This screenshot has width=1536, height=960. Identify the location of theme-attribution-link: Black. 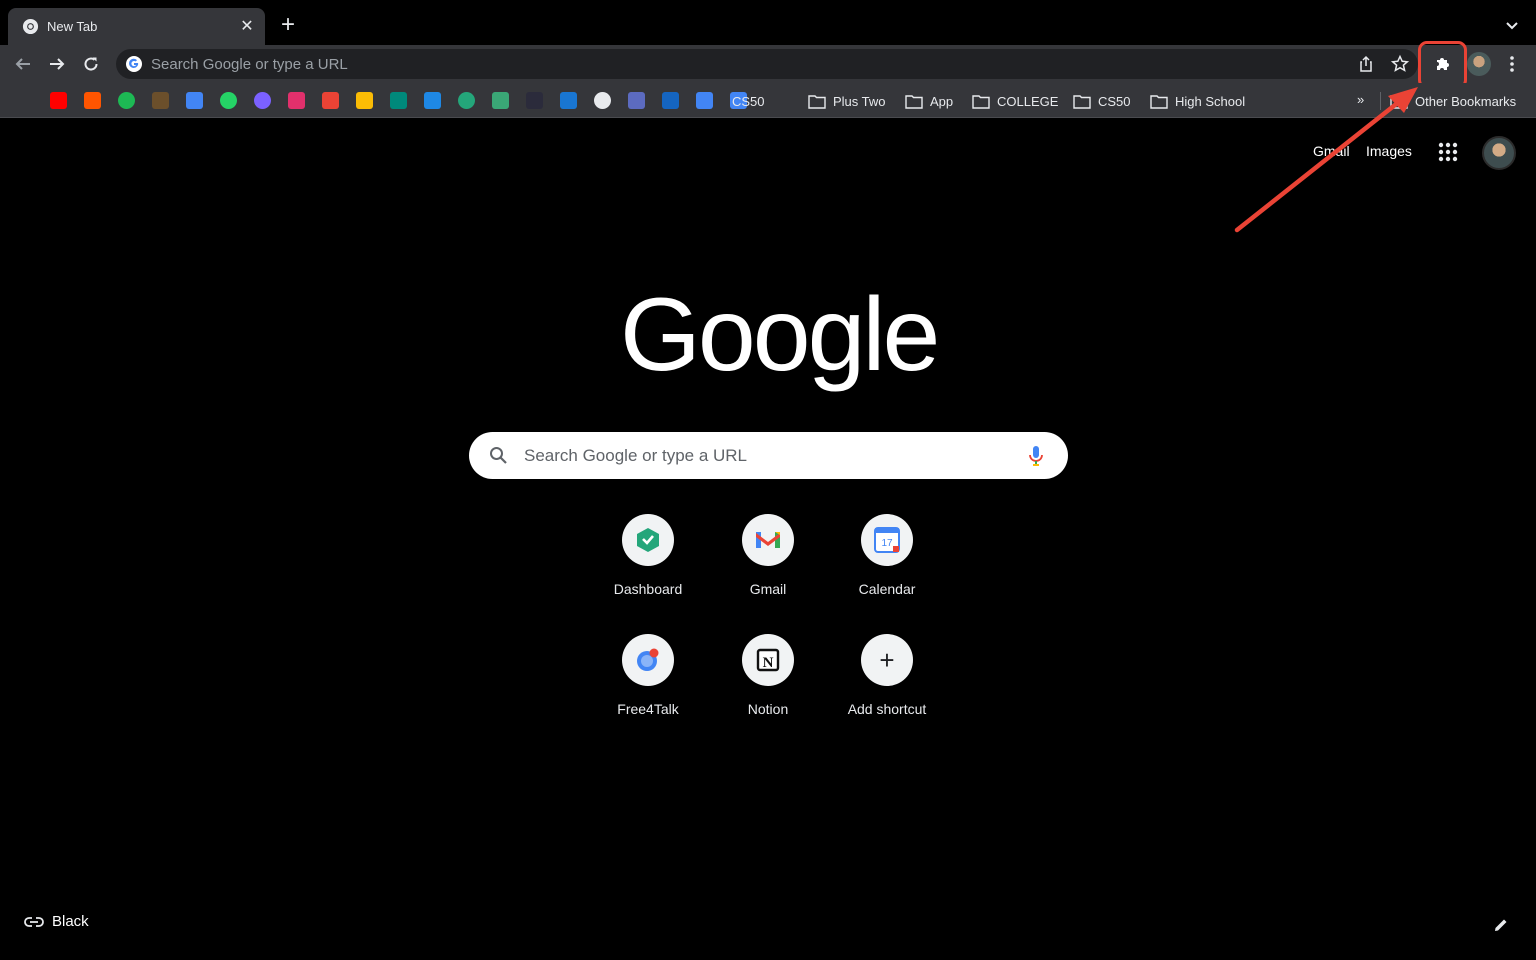
(56, 921).